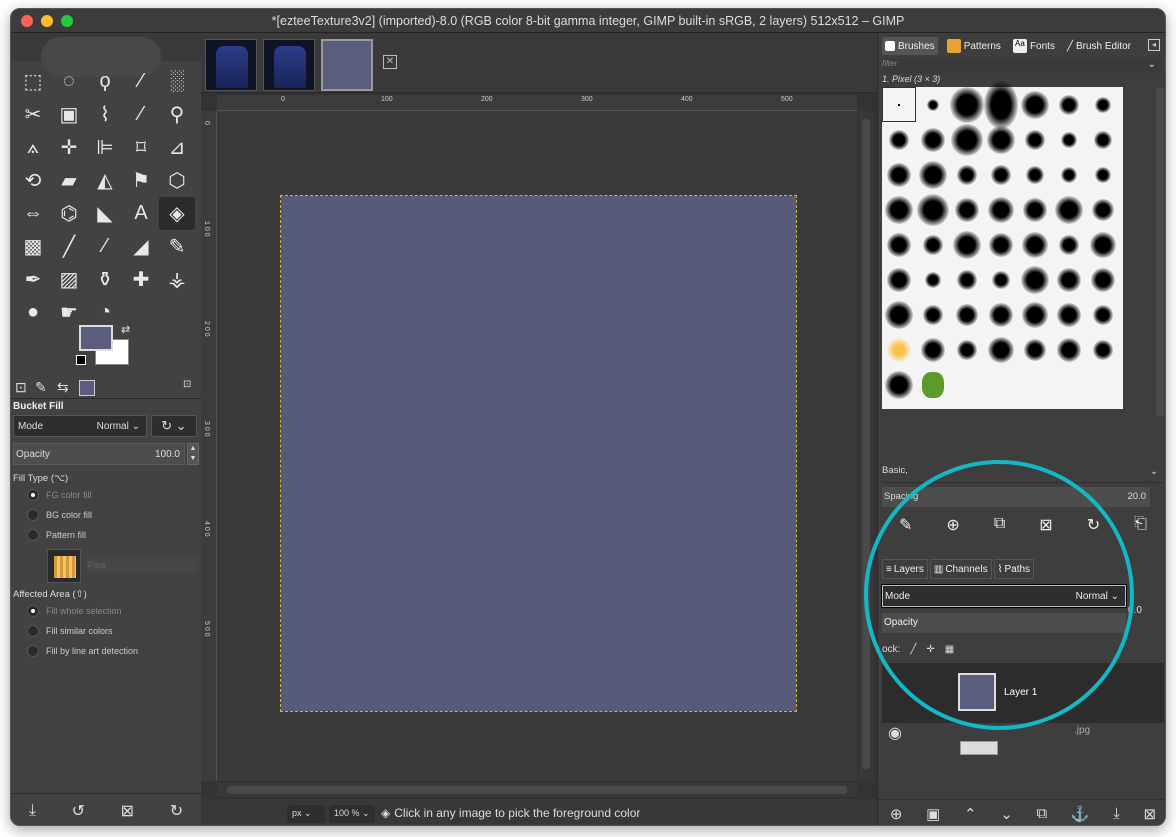 The width and height of the screenshot is (1176, 837). What do you see at coordinates (70, 631) in the screenshot?
I see `fill-similar-colors-radio: Fill similar colors` at bounding box center [70, 631].